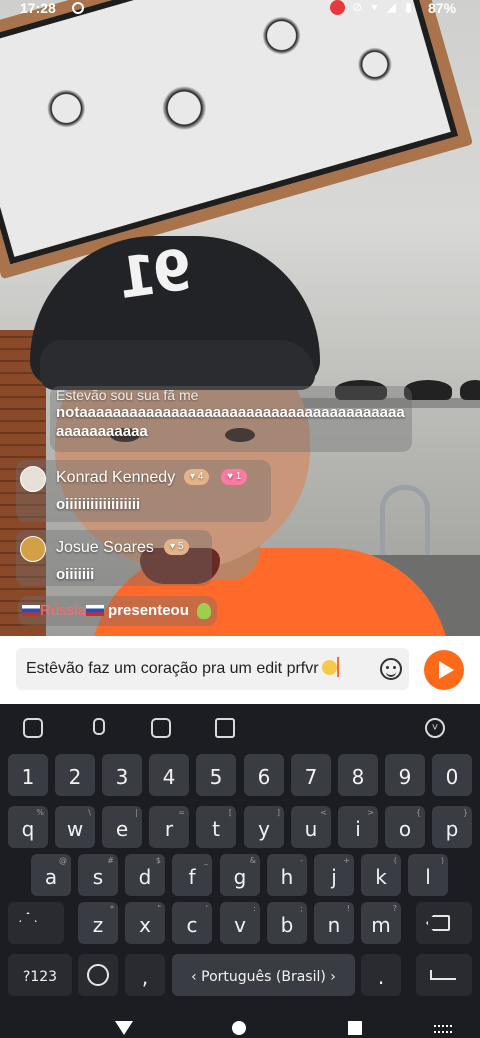 This screenshot has width=480, height=1038. Describe the element at coordinates (177, 547) in the screenshot. I see `user-level-badge: ▾ 5` at that location.